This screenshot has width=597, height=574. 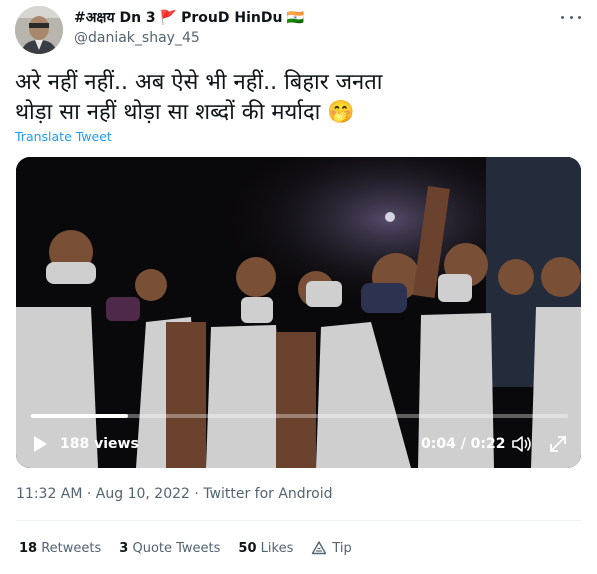 I want to click on translate-tweet-link: Translate Tweet, so click(x=63, y=136).